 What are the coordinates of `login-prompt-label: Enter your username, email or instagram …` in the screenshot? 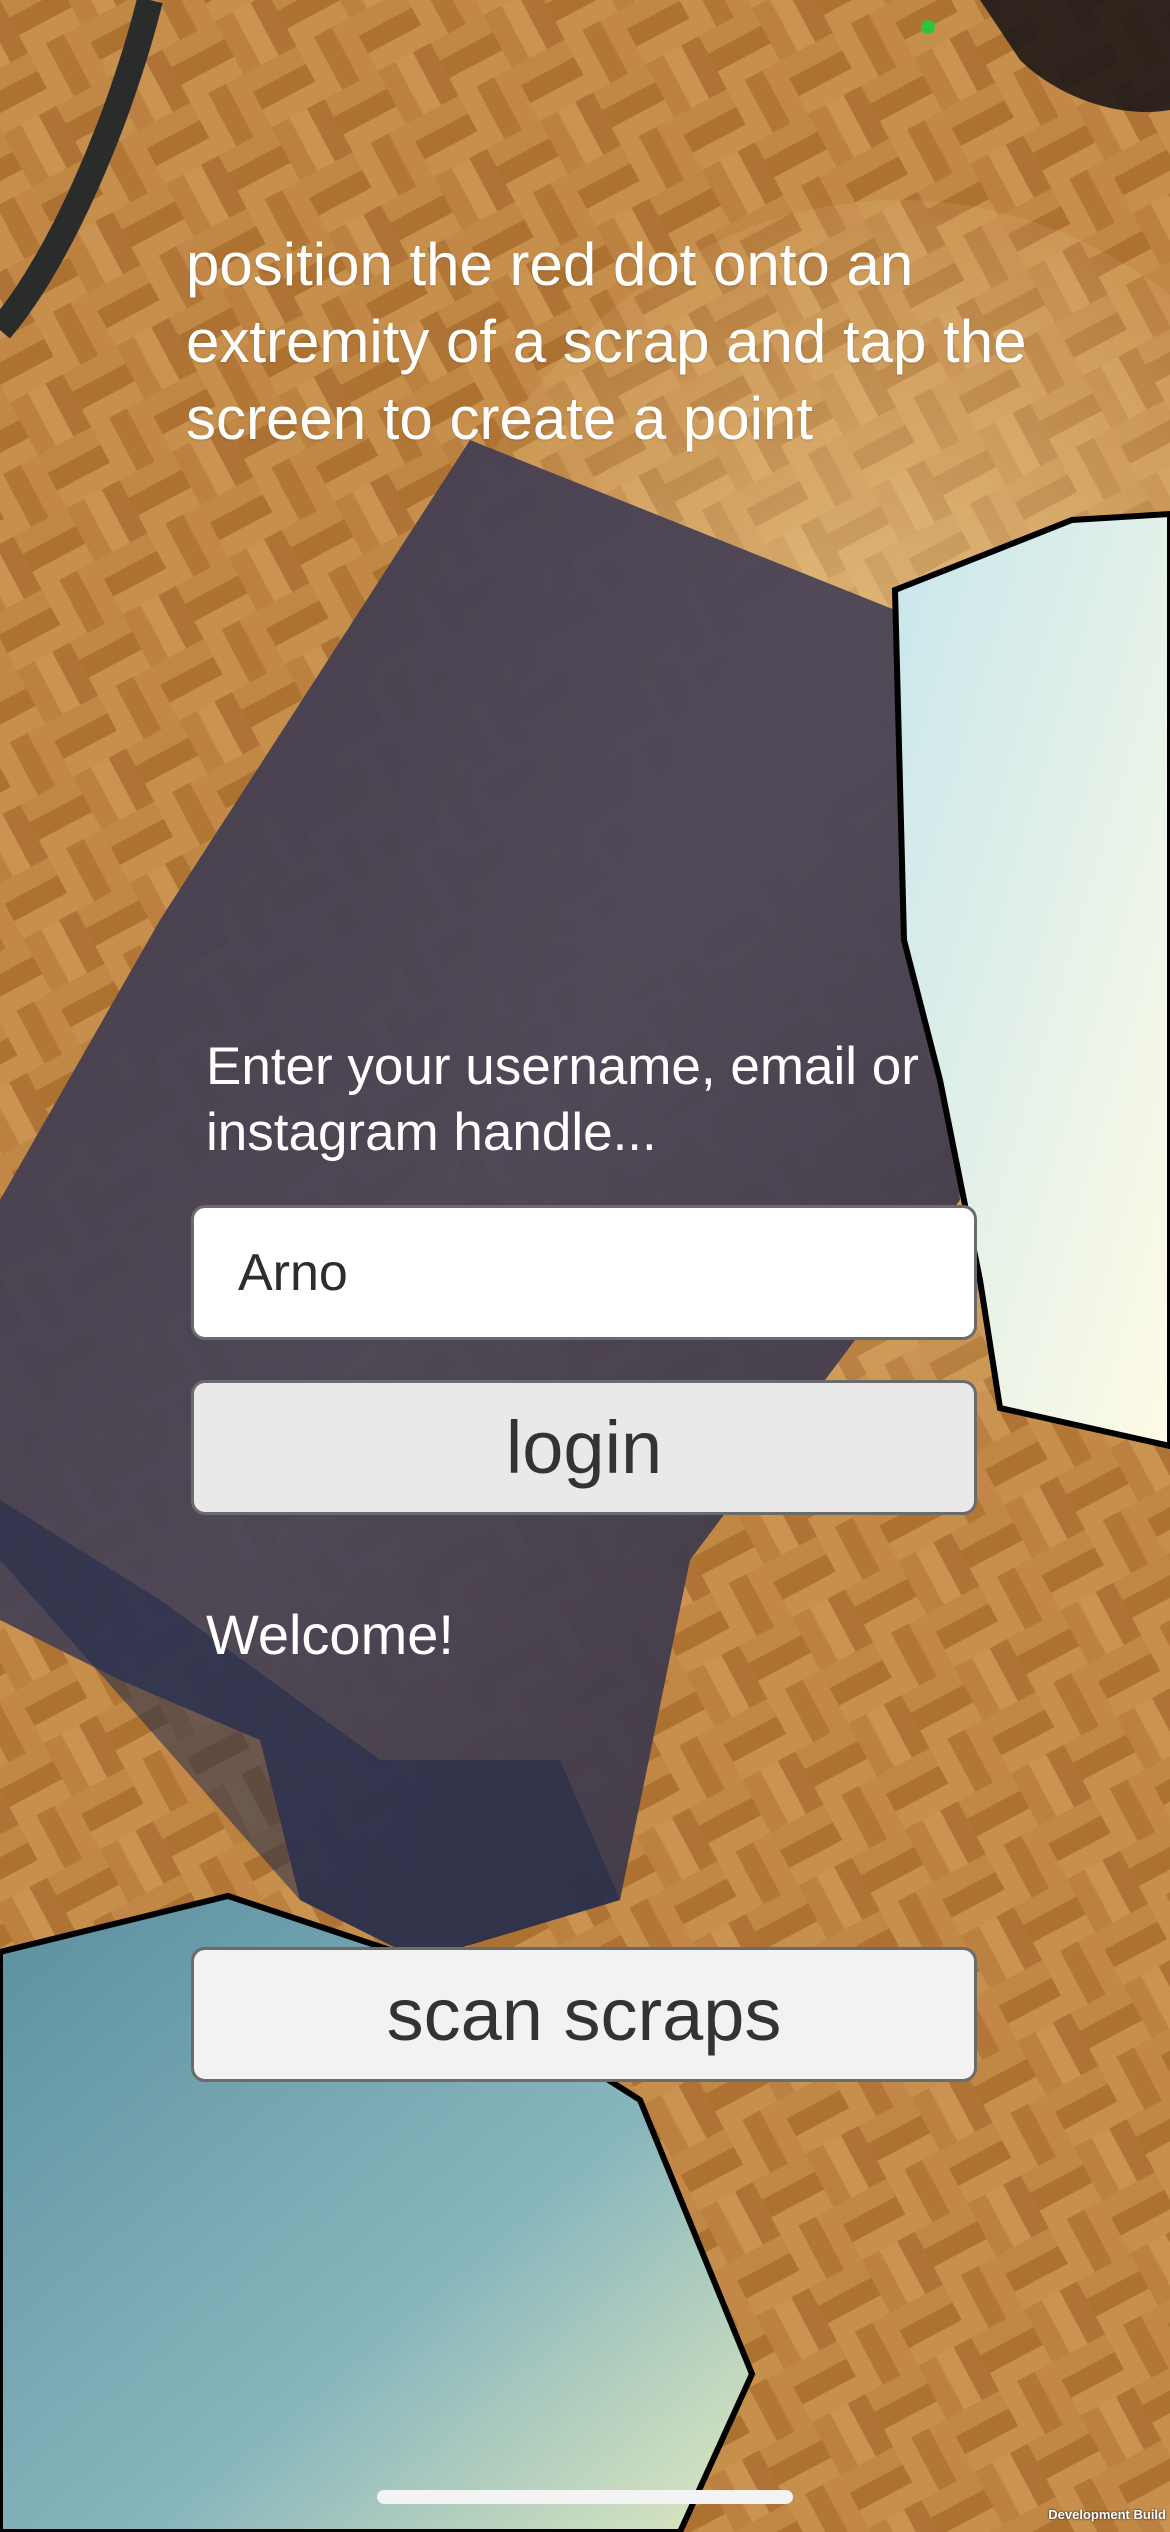 It's located at (562, 1099).